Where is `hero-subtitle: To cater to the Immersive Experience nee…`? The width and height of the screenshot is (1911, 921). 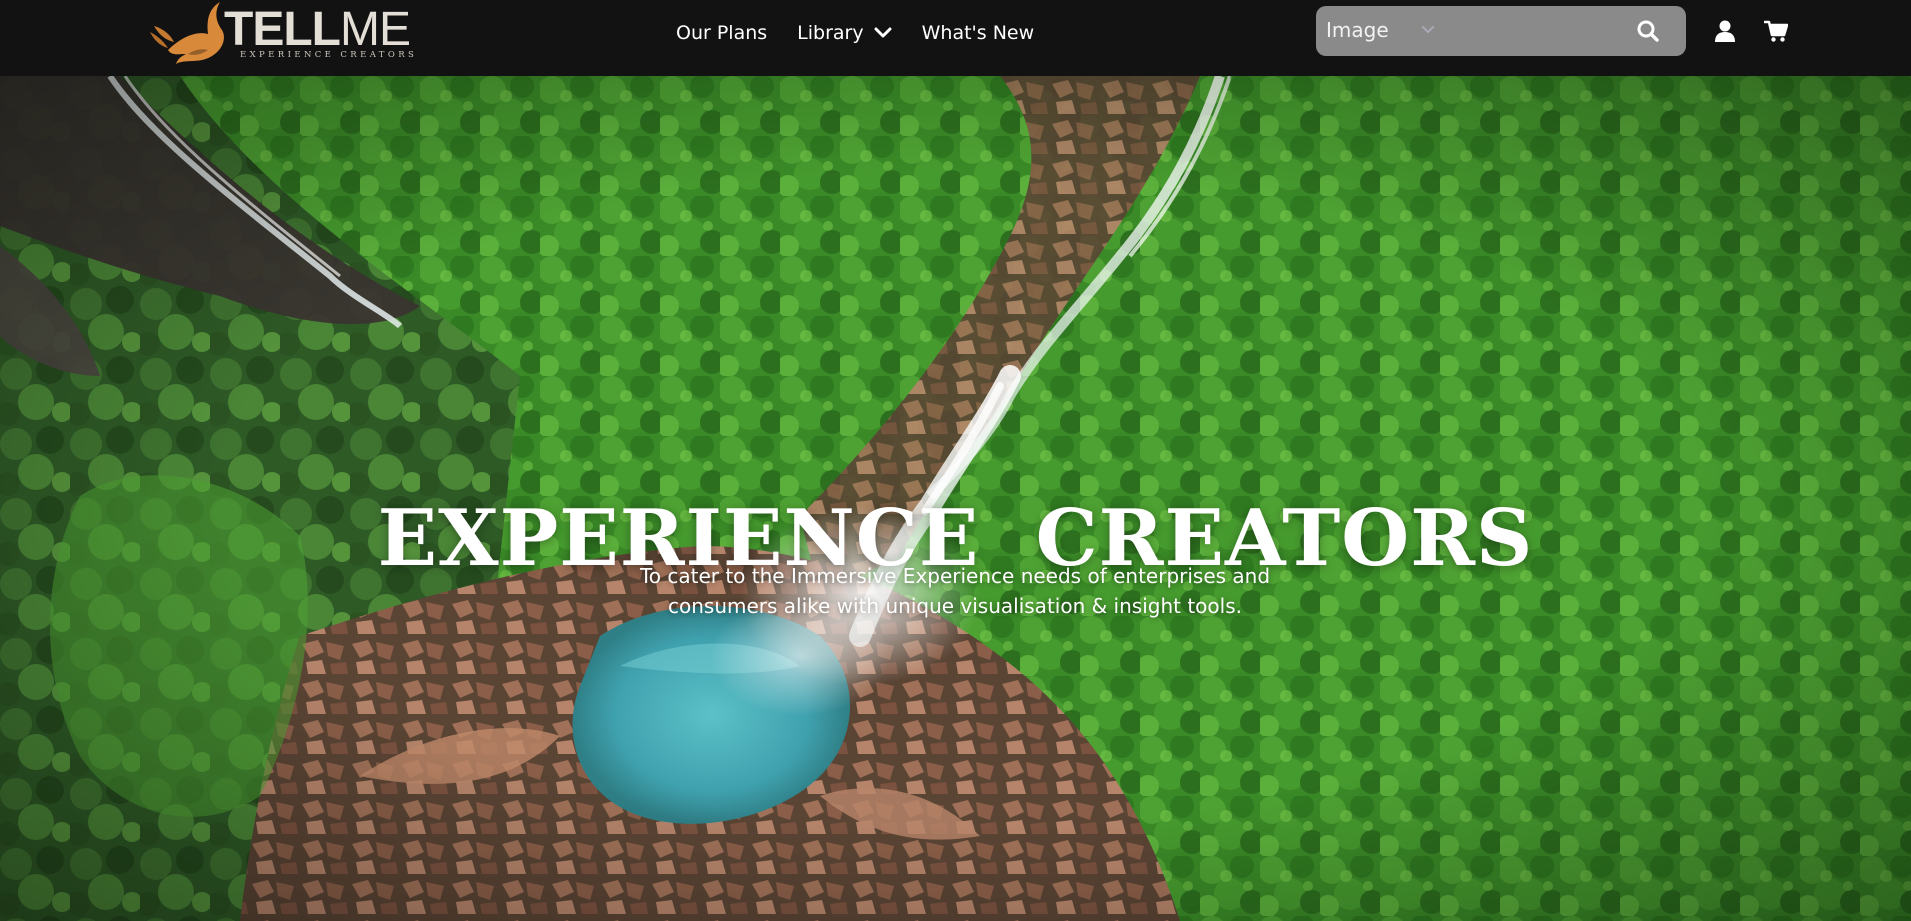
hero-subtitle: To cater to the Immersive Experience nee… is located at coordinates (955, 591).